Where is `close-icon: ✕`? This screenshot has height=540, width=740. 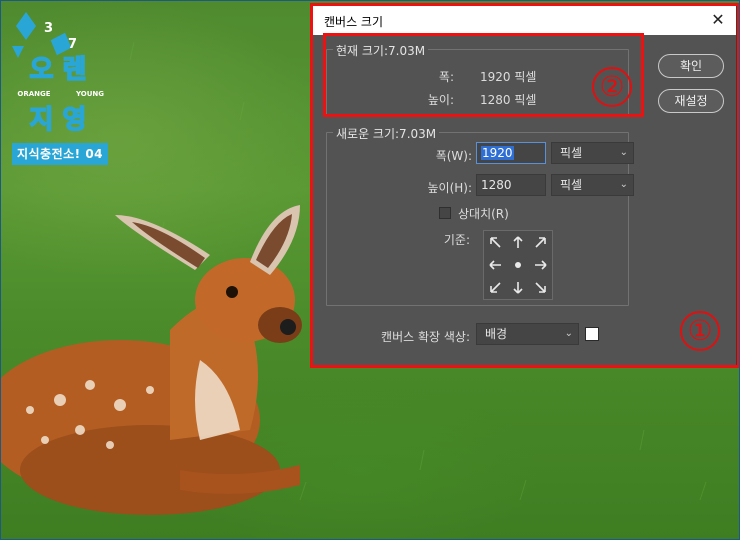 close-icon: ✕ is located at coordinates (718, 20).